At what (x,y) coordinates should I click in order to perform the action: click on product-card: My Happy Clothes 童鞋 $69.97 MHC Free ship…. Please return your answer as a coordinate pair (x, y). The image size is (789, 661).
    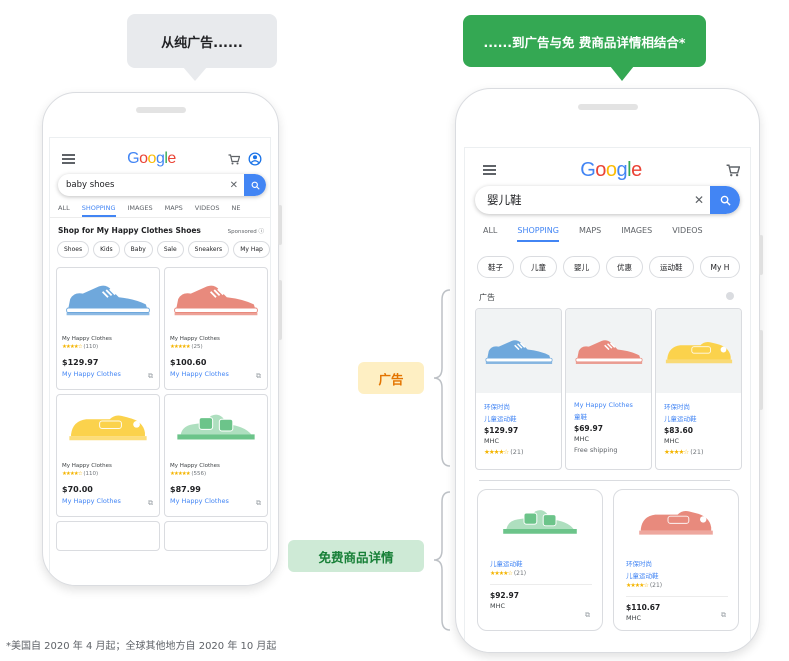
    Looking at the image, I should click on (608, 389).